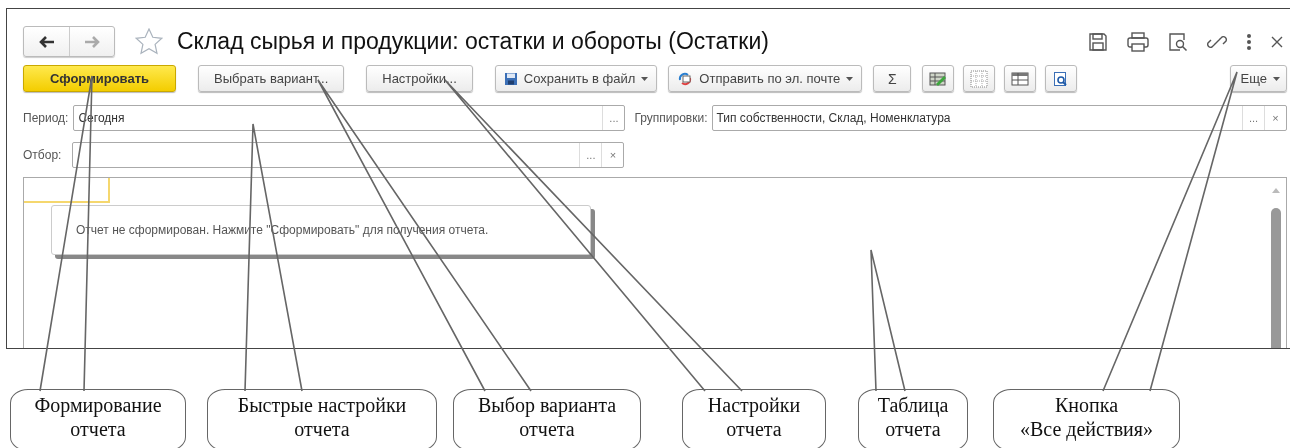 This screenshot has height=448, width=1290. Describe the element at coordinates (685, 78) in the screenshot. I see `sync-mail-icon` at that location.